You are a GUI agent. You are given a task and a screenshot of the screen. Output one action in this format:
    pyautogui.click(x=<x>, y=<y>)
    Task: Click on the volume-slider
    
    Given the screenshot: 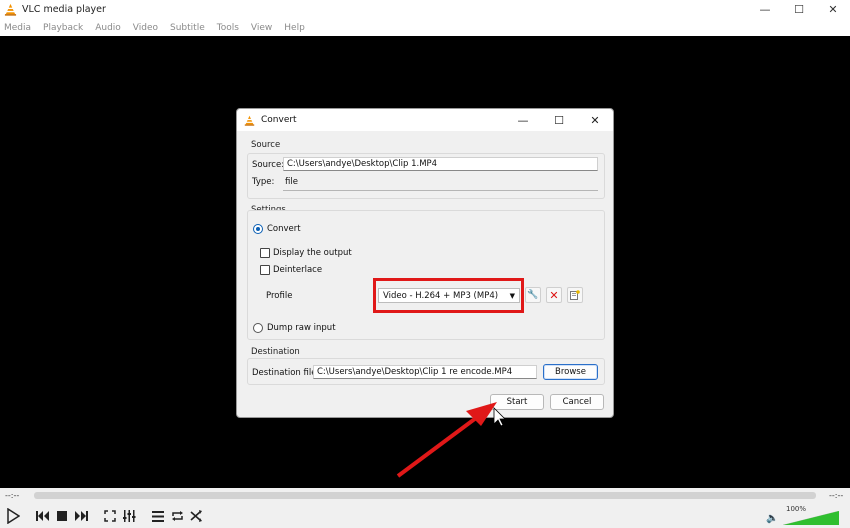 What is the action you would take?
    pyautogui.click(x=811, y=518)
    